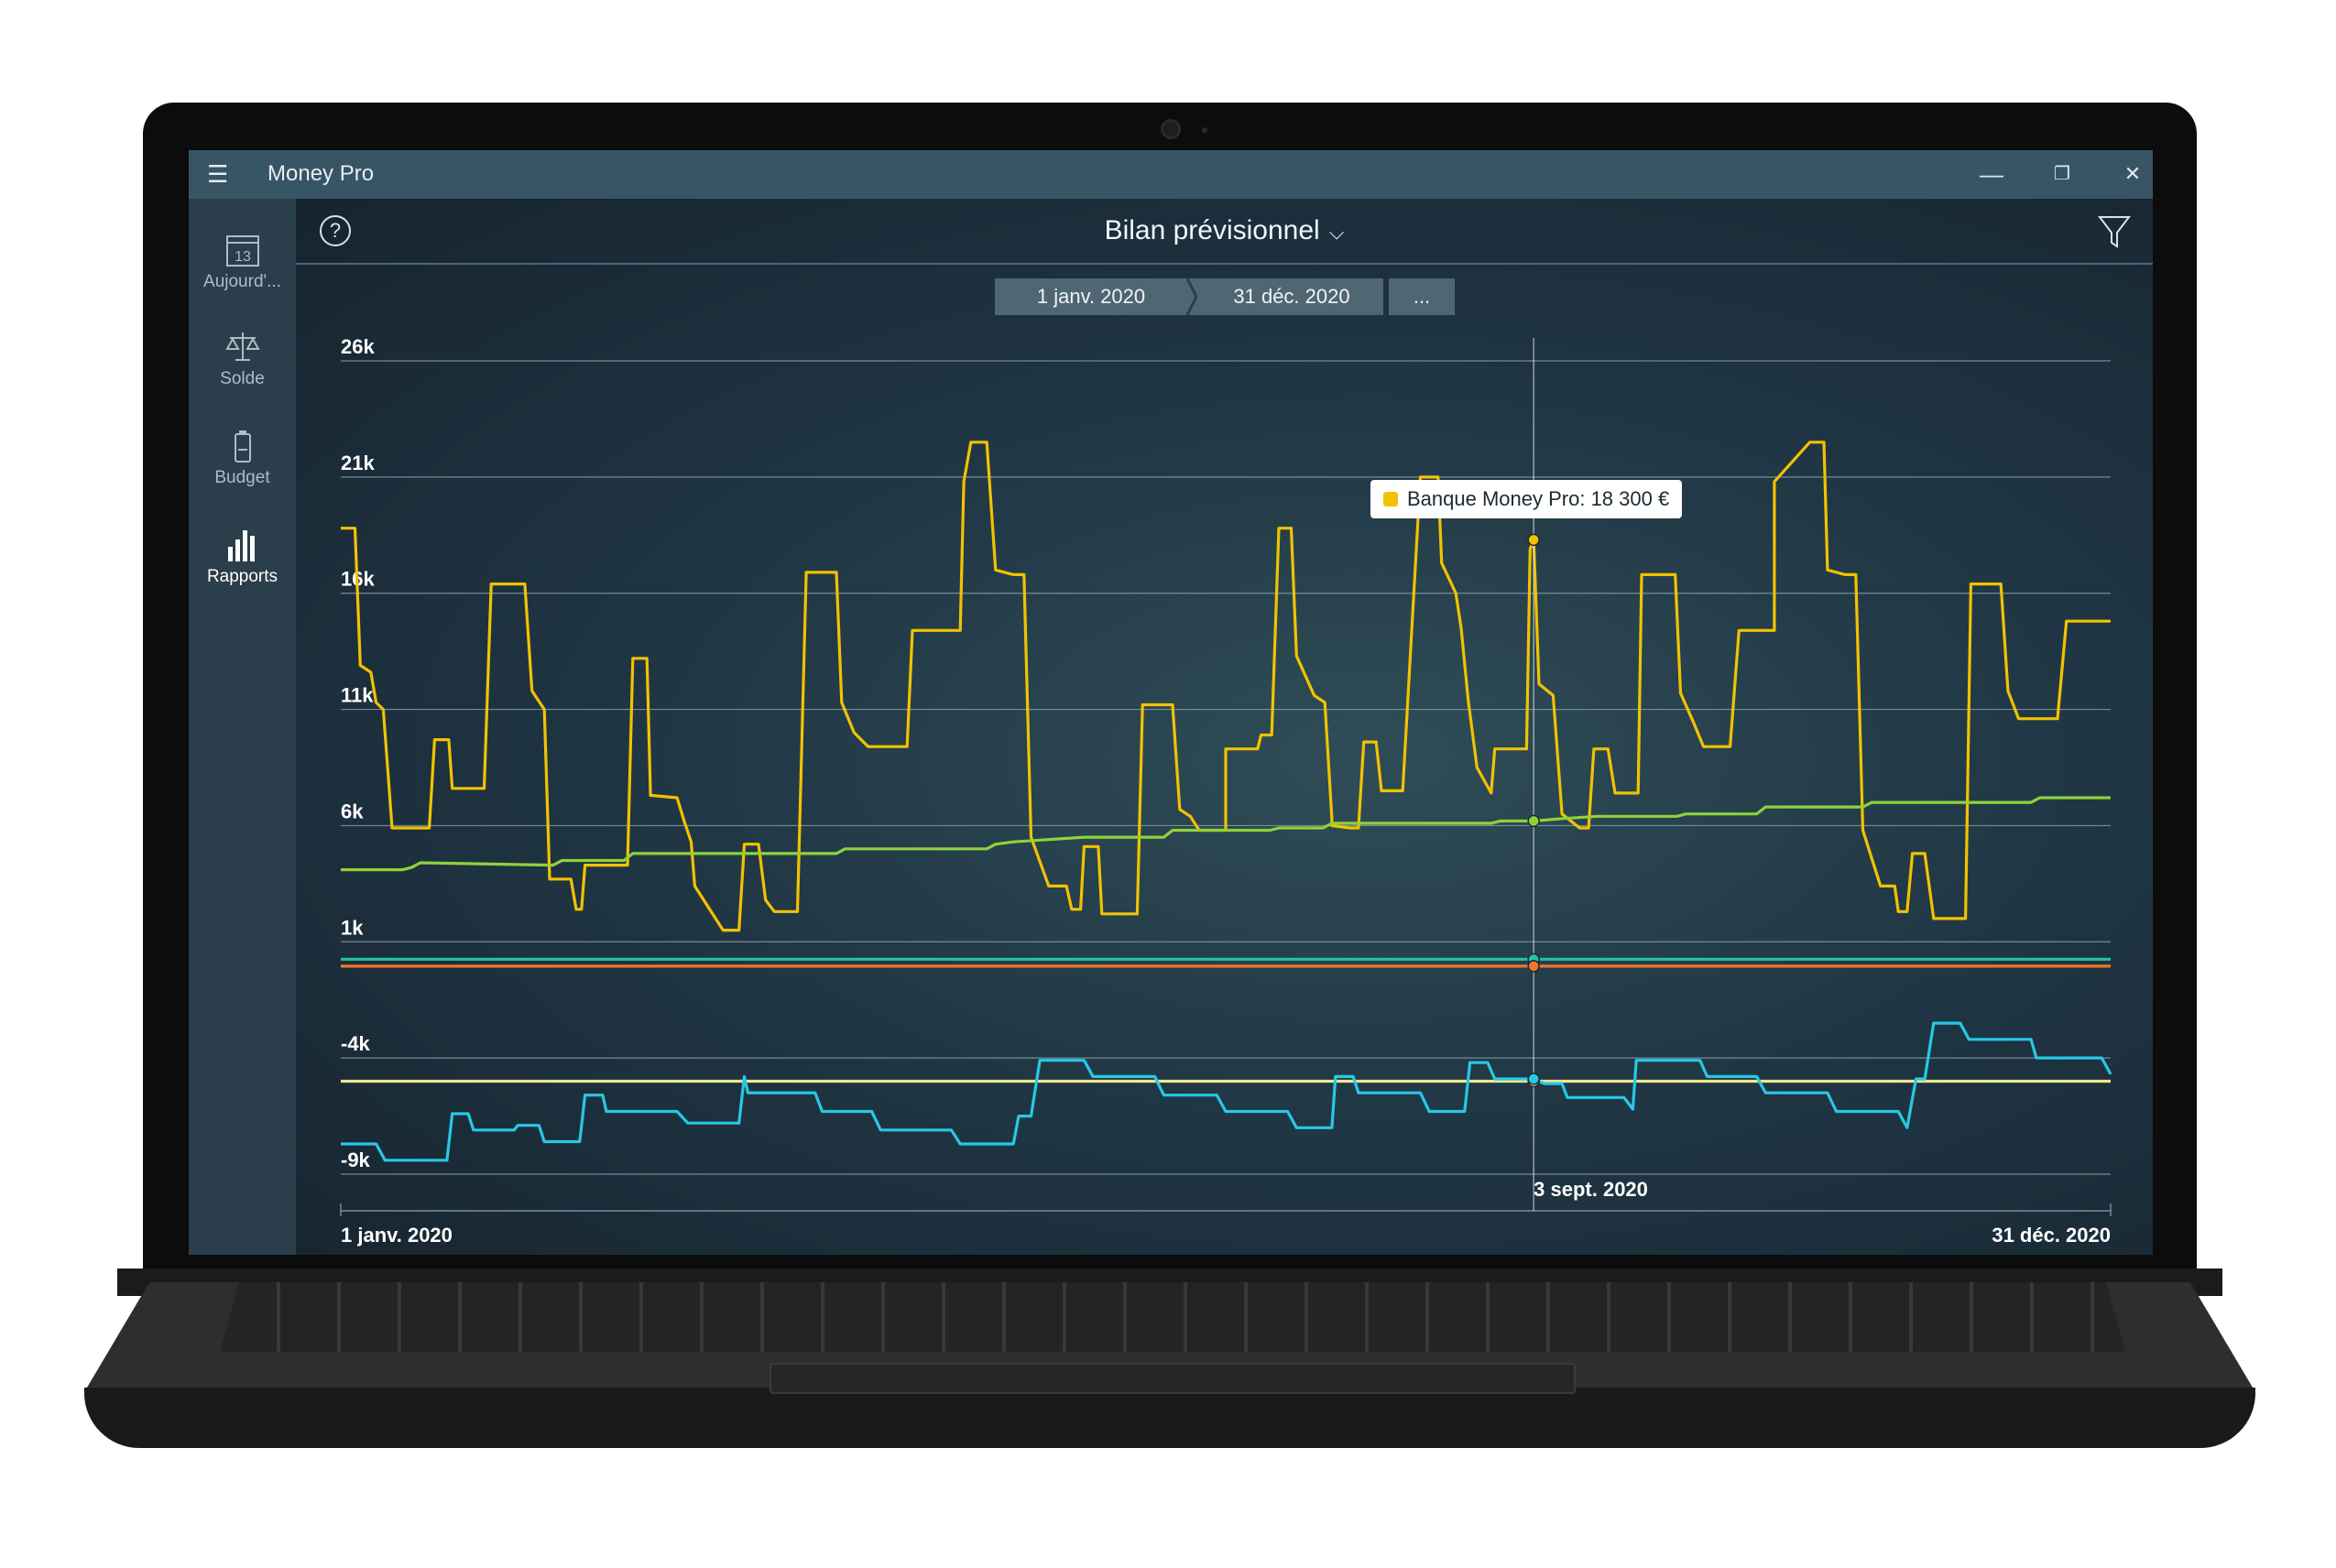  I want to click on cursor-date-label: 3 sept. 2020, so click(1591, 1189).